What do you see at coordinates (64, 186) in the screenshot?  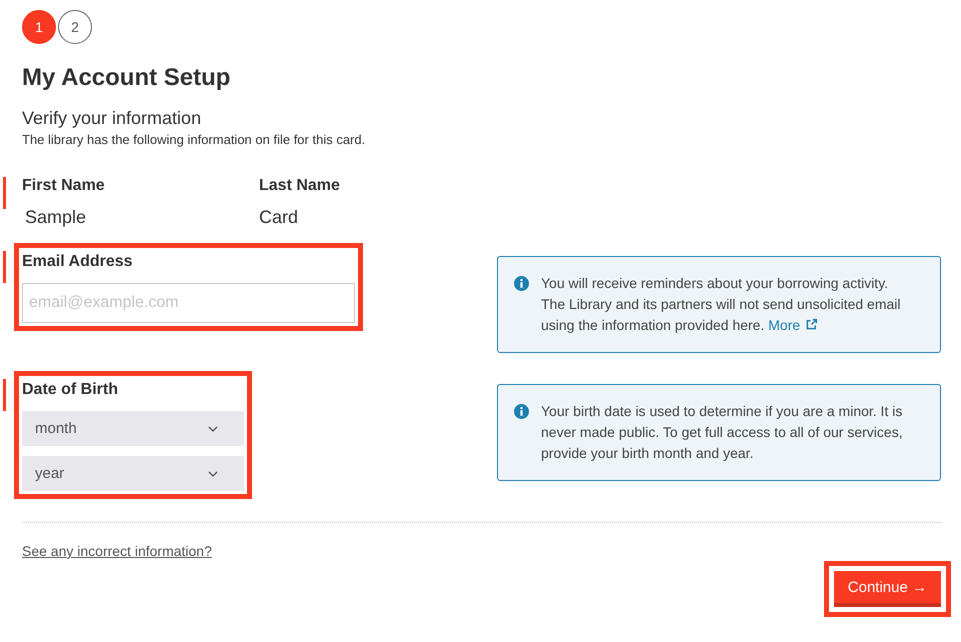 I see `field-label: First Name` at bounding box center [64, 186].